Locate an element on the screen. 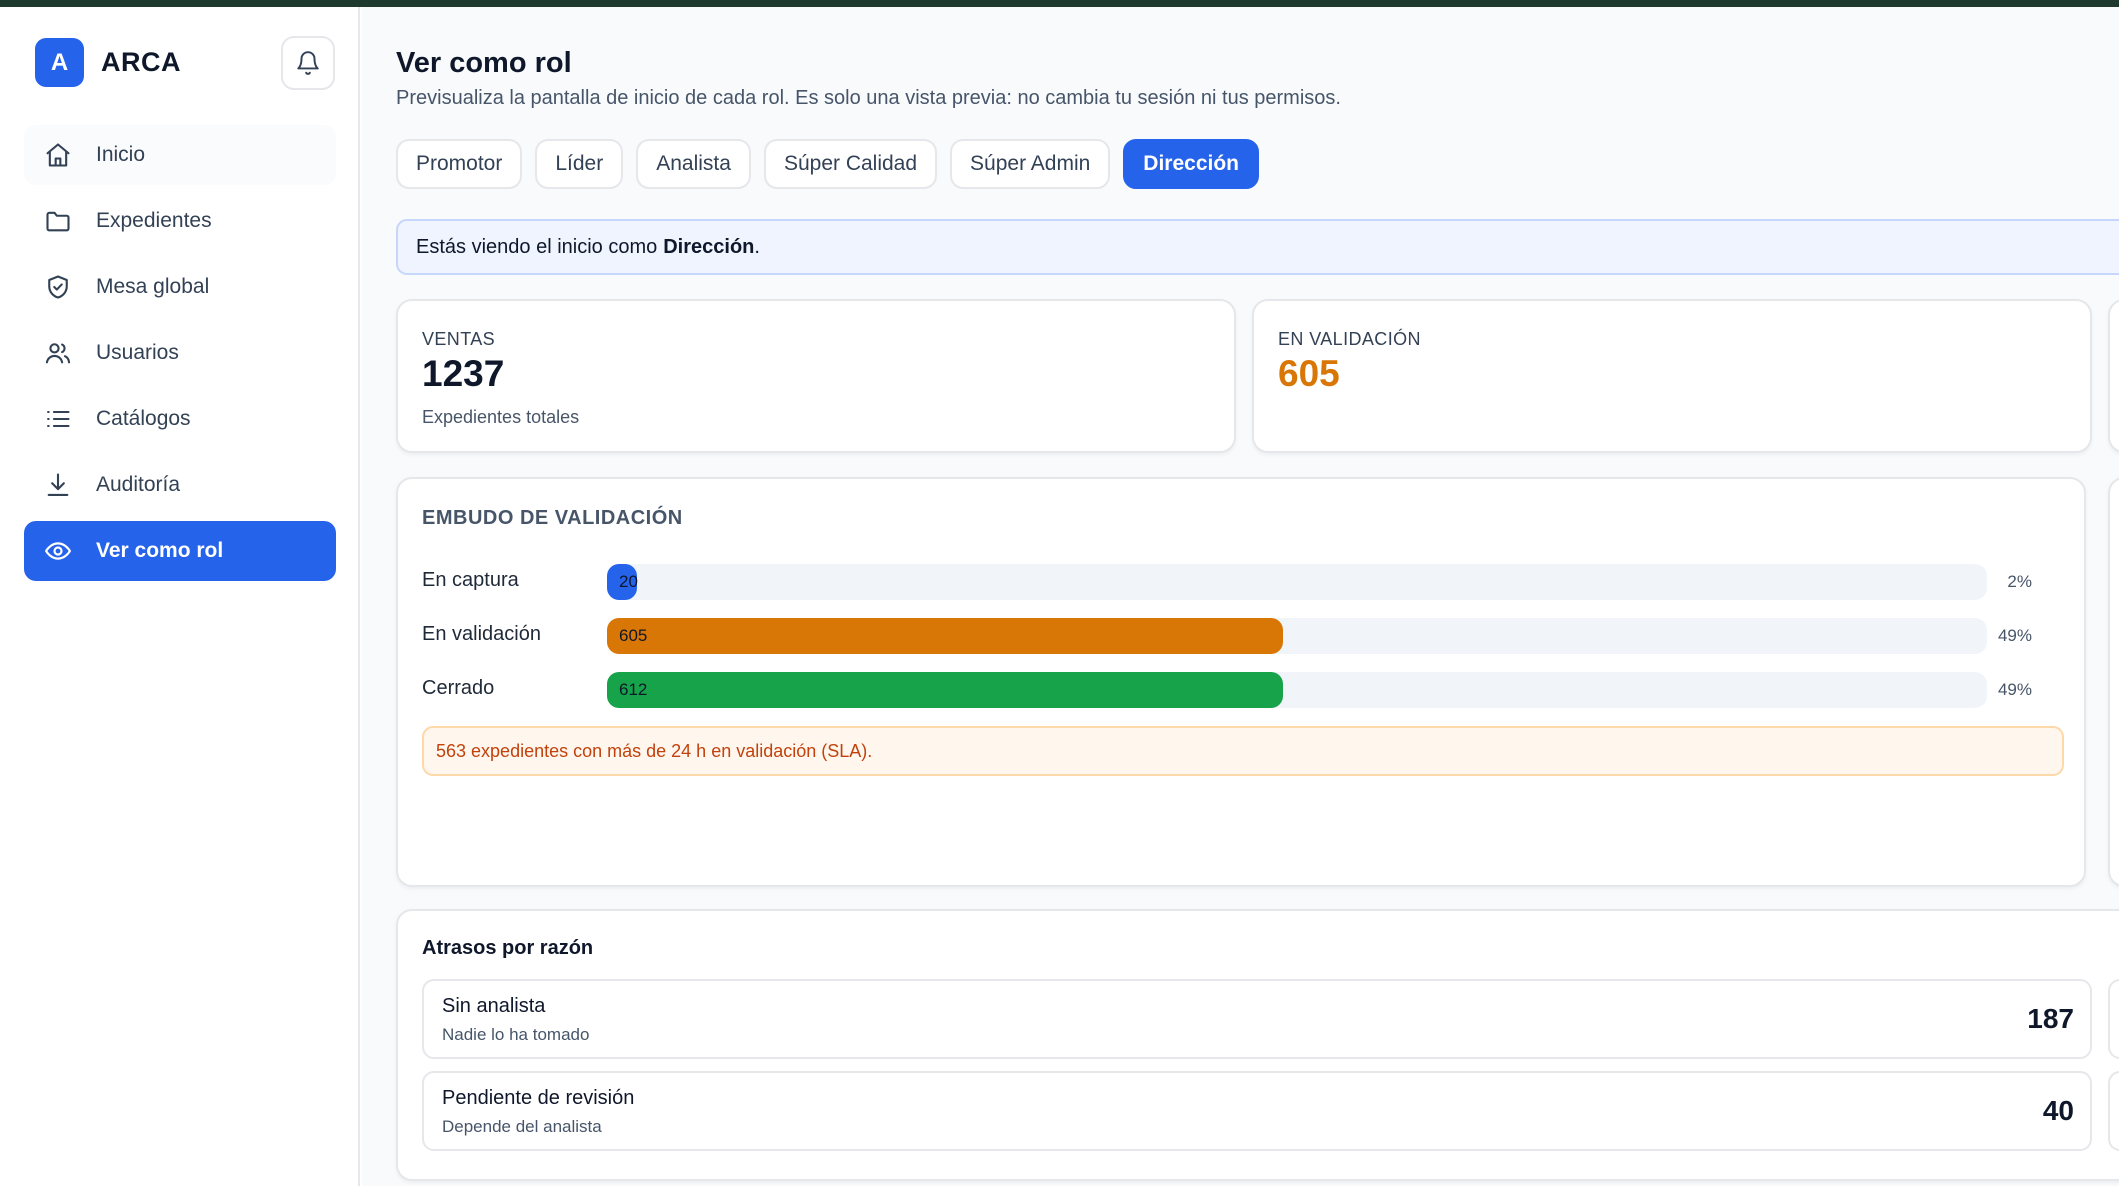  brand: A ARCA is located at coordinates (108, 62).